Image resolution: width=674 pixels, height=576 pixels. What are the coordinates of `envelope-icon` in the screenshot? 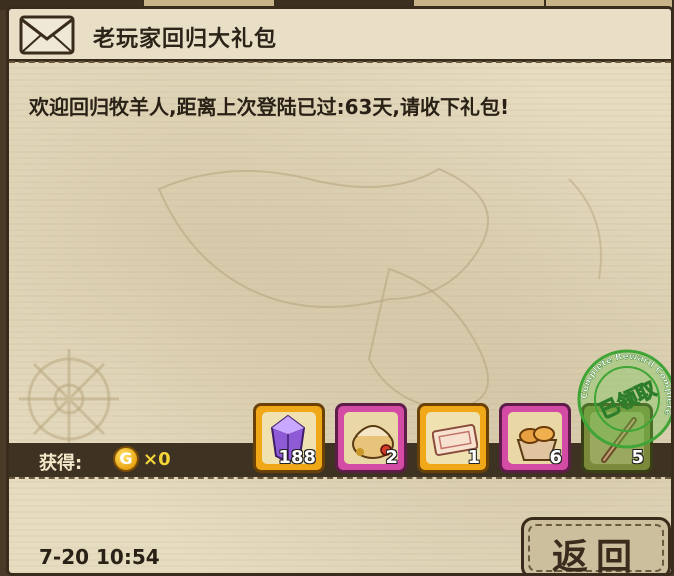 It's located at (47, 35).